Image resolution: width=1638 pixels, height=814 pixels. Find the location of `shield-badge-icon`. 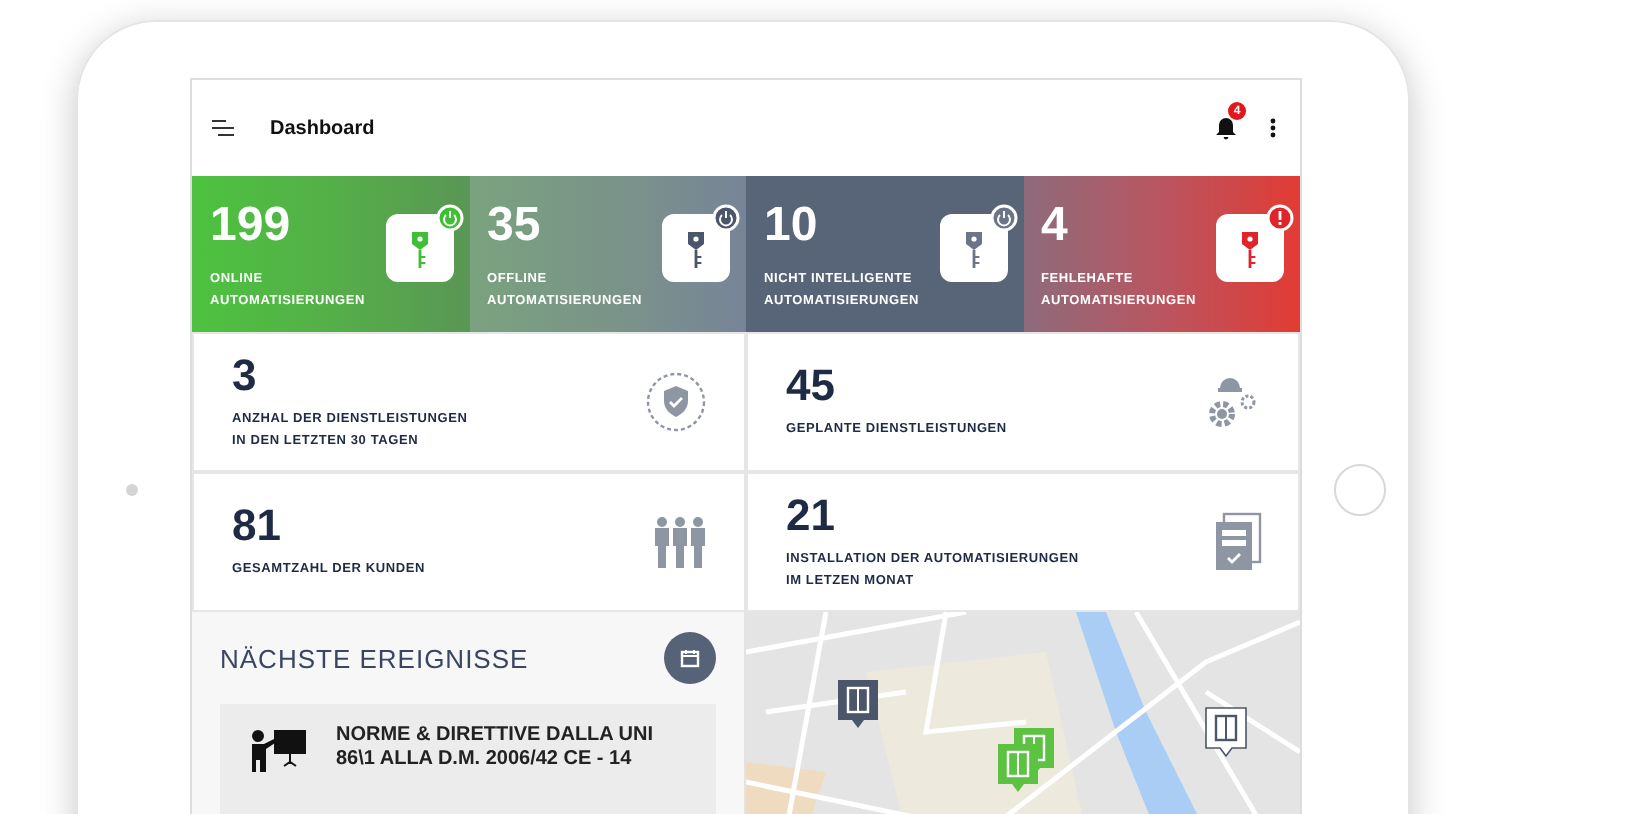

shield-badge-icon is located at coordinates (676, 402).